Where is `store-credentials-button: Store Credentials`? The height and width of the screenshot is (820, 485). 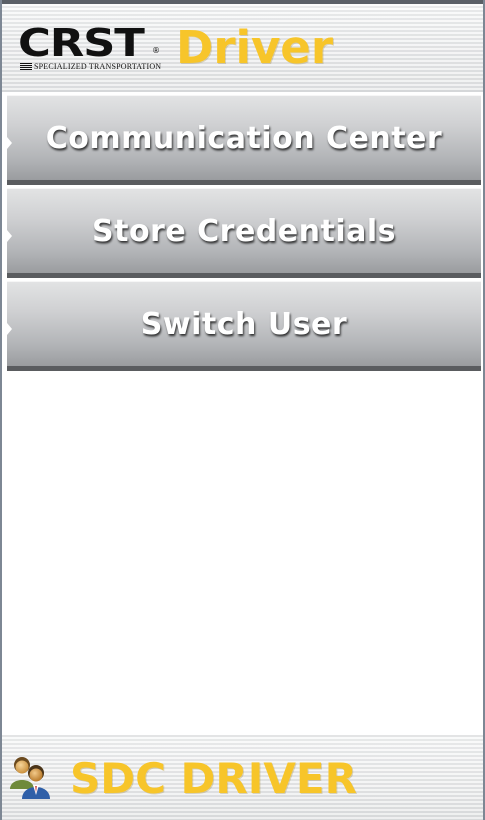
store-credentials-button: Store Credentials is located at coordinates (244, 233).